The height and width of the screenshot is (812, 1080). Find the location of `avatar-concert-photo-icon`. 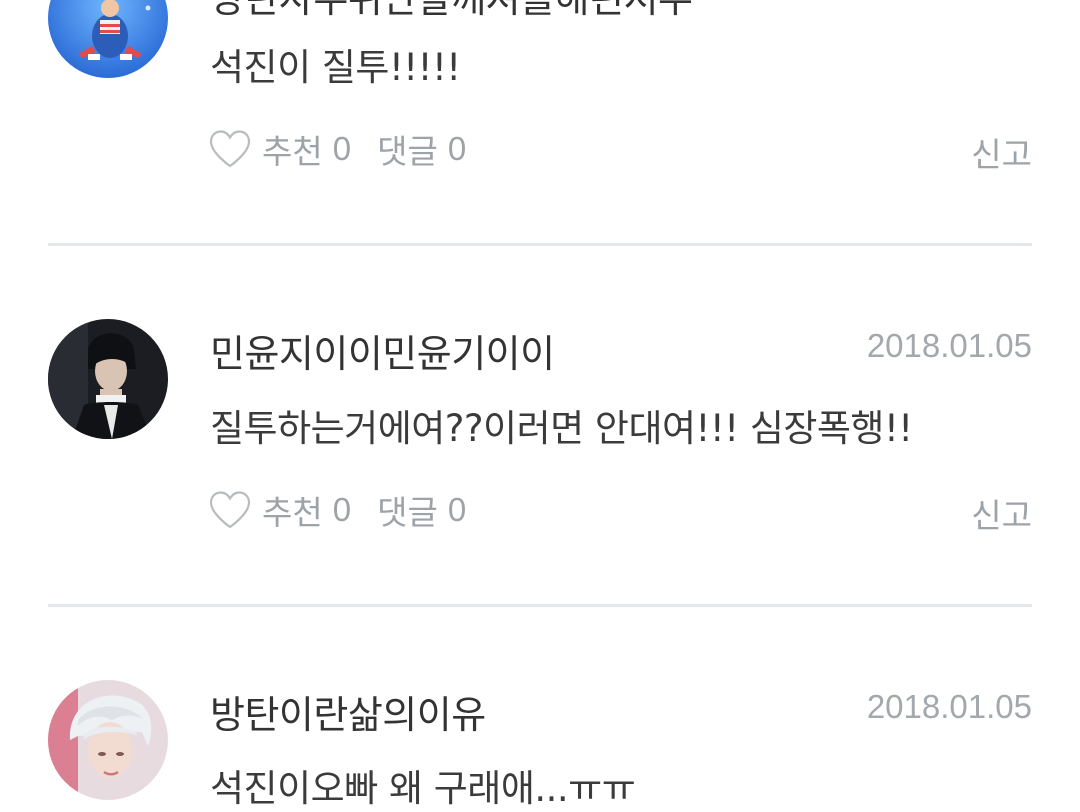

avatar-concert-photo-icon is located at coordinates (108, 39).